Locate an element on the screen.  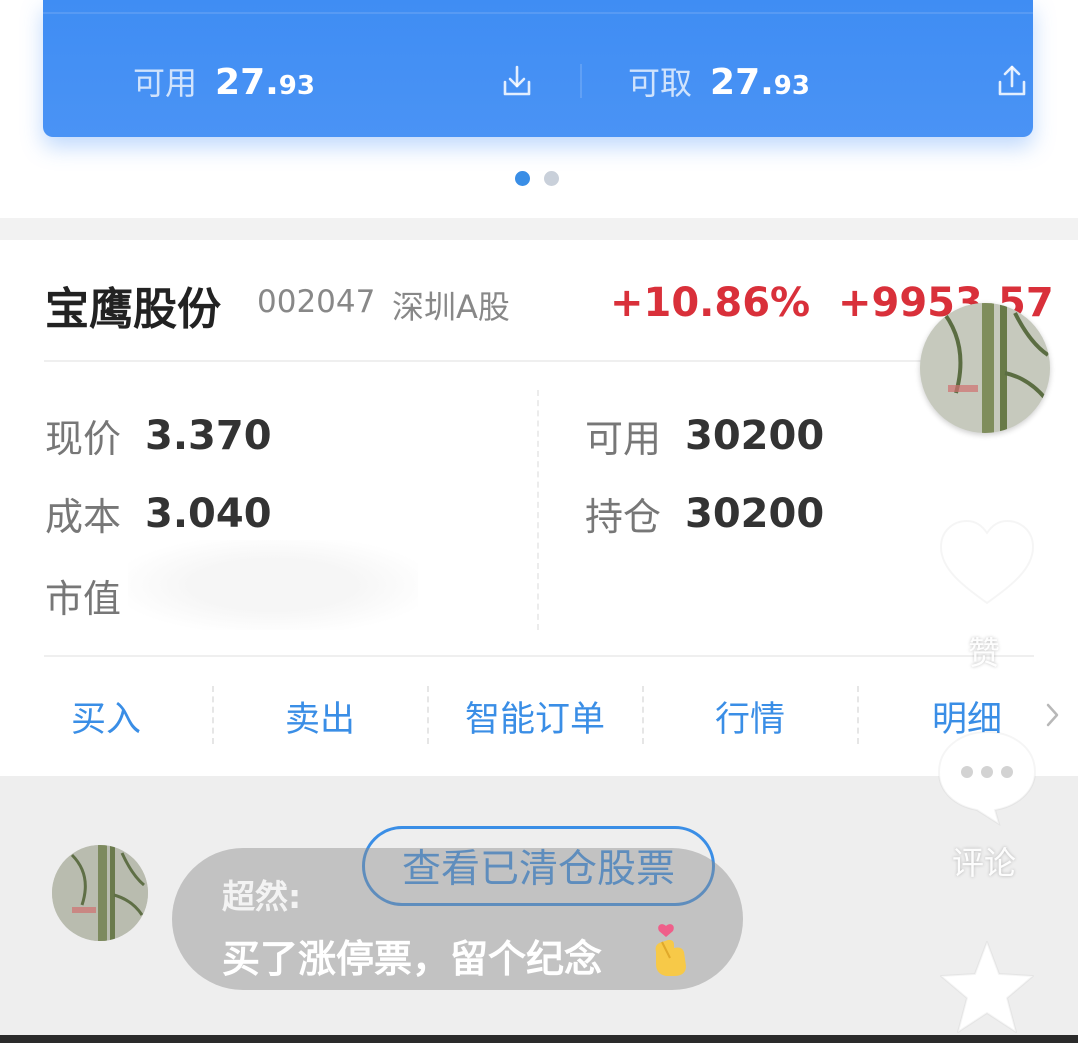
cost-price-label: 成本 is located at coordinates (83, 517).